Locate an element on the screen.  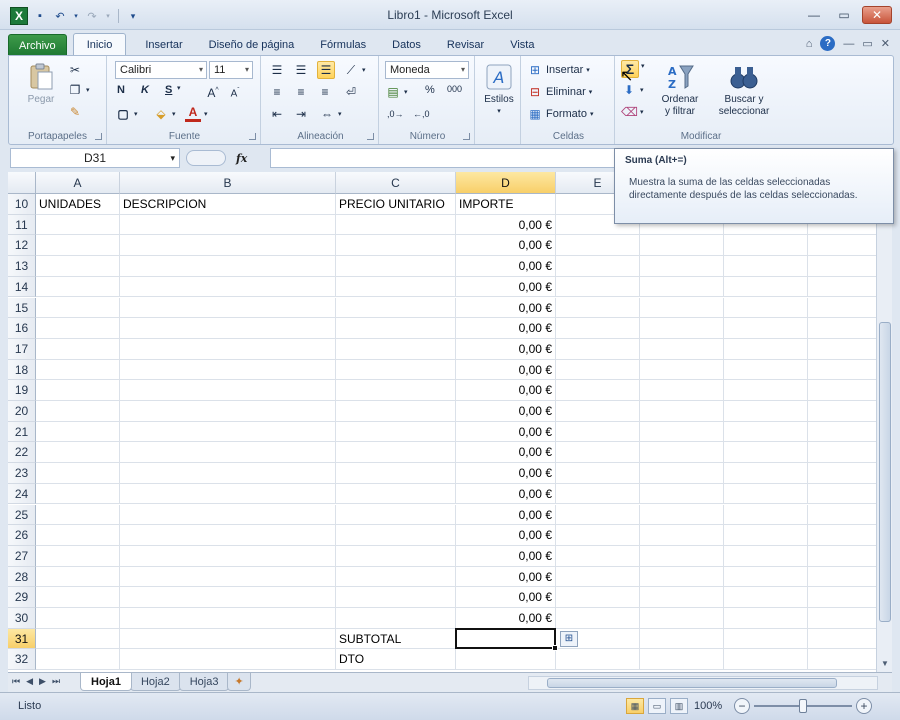
number-format-select: Moneda ▾ is located at coordinates (427, 70).